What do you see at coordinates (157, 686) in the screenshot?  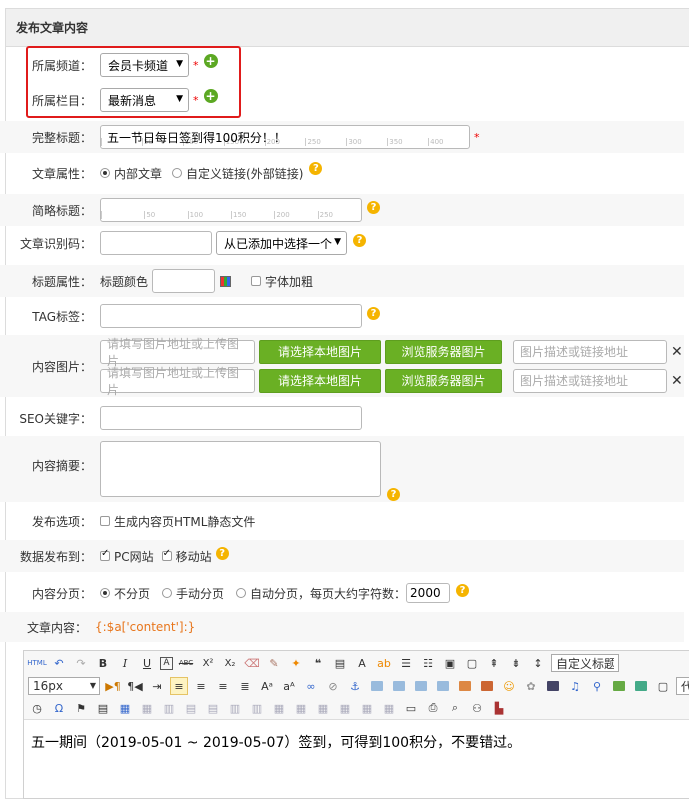 I see `indent-icon: ⇥` at bounding box center [157, 686].